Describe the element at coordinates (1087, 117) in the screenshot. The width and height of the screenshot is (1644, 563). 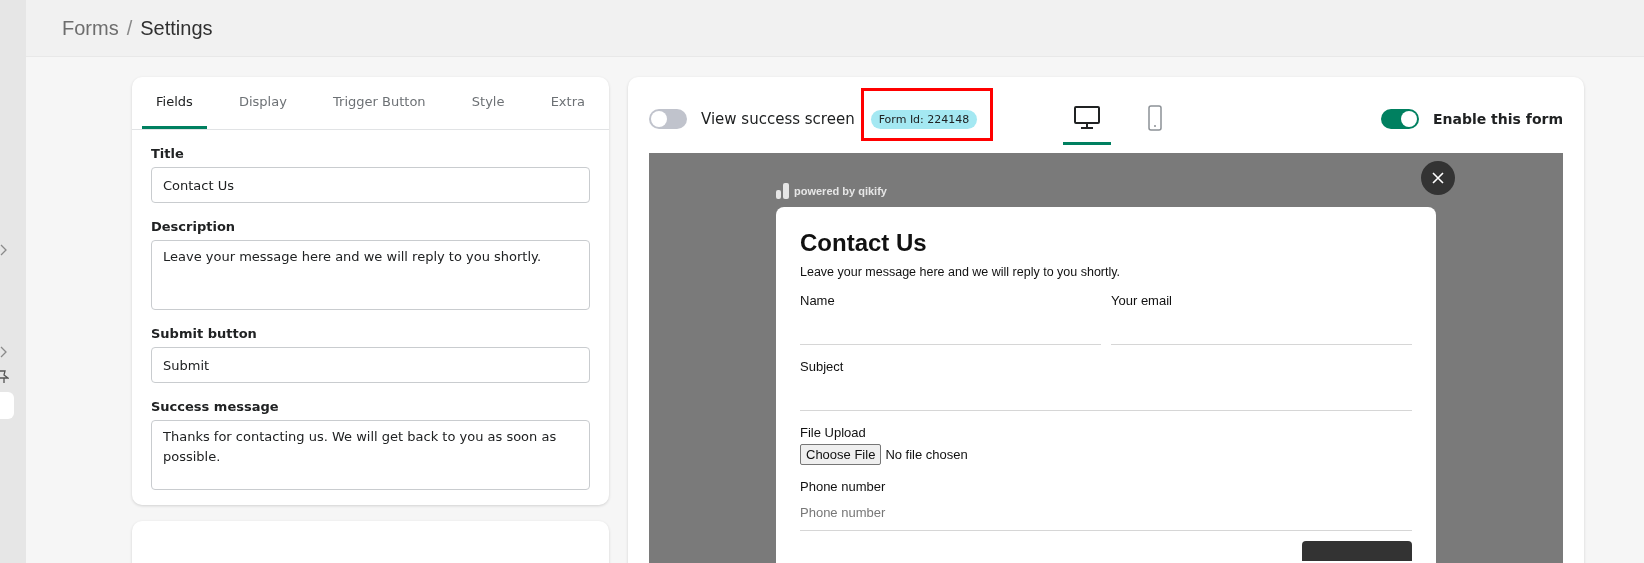
I see `monitor-icon` at that location.